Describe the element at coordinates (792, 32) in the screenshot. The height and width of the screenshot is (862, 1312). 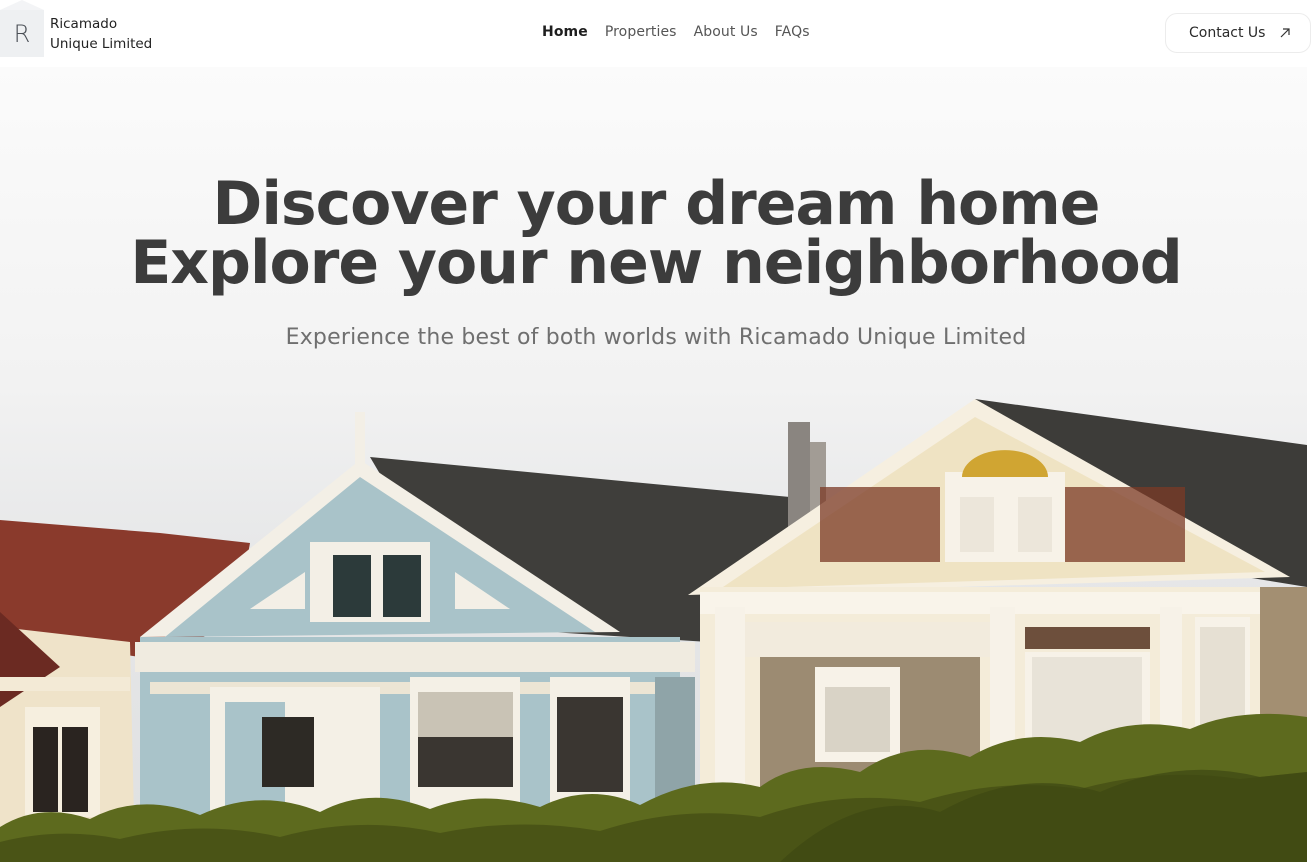
I see `nav-faqs: FAQs` at that location.